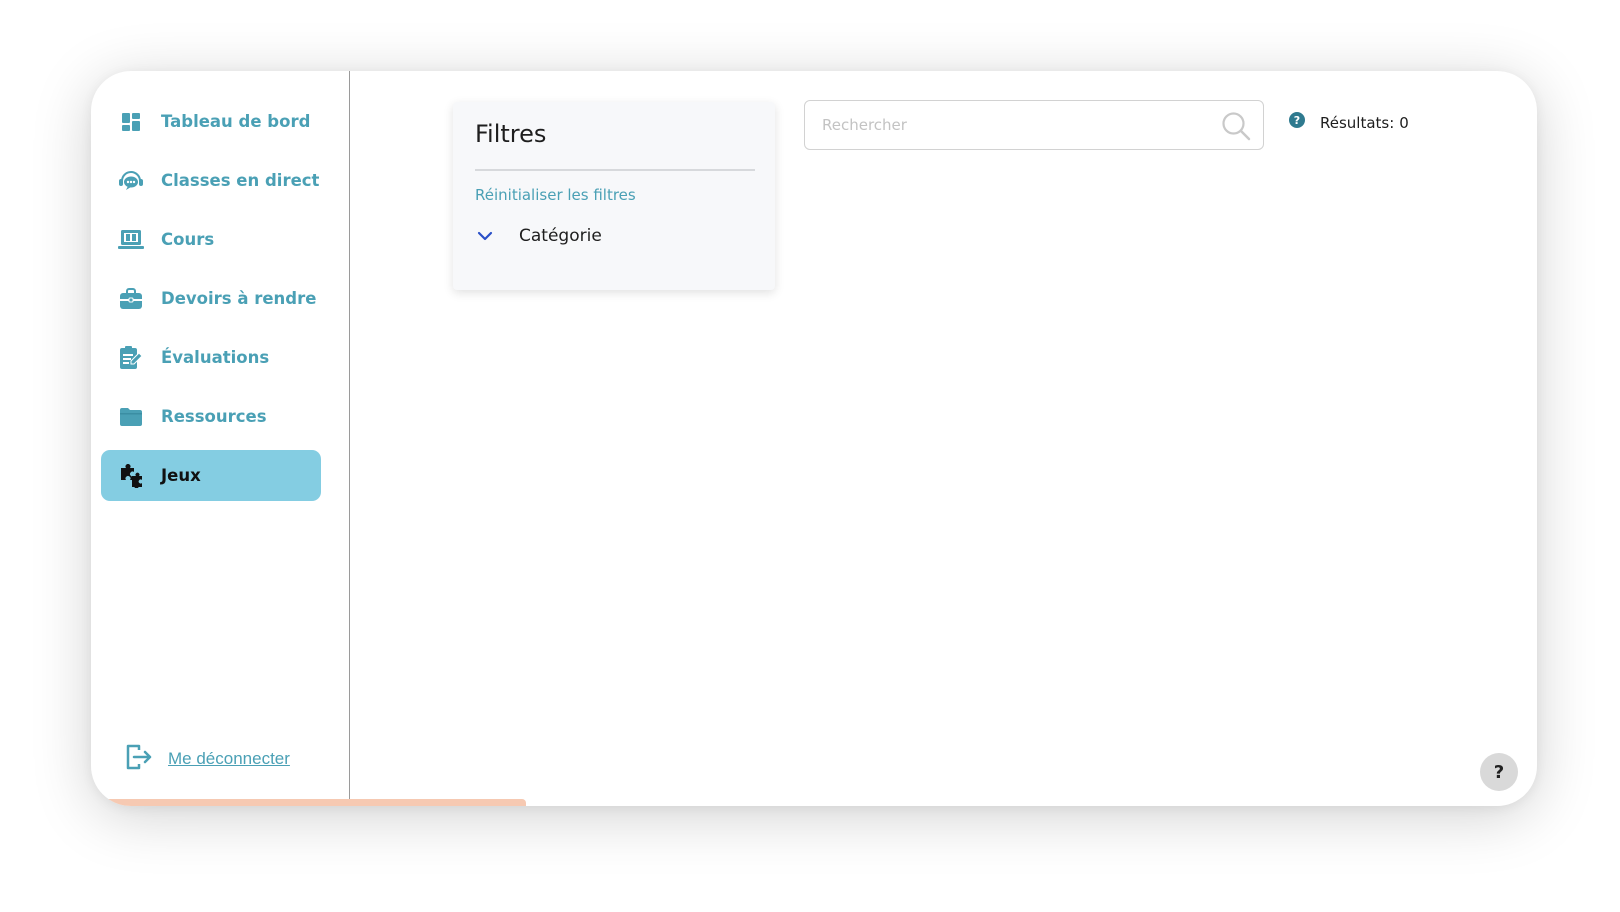 This screenshot has width=1620, height=912. What do you see at coordinates (511, 134) in the screenshot?
I see `filters-title: Filtres` at bounding box center [511, 134].